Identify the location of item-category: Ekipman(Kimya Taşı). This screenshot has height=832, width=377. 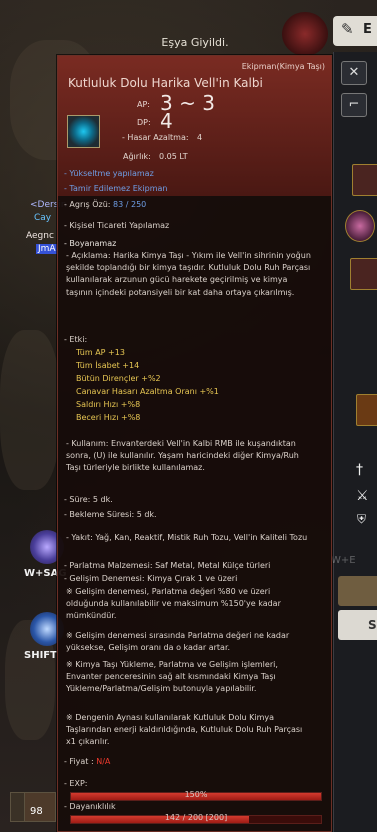
(283, 66).